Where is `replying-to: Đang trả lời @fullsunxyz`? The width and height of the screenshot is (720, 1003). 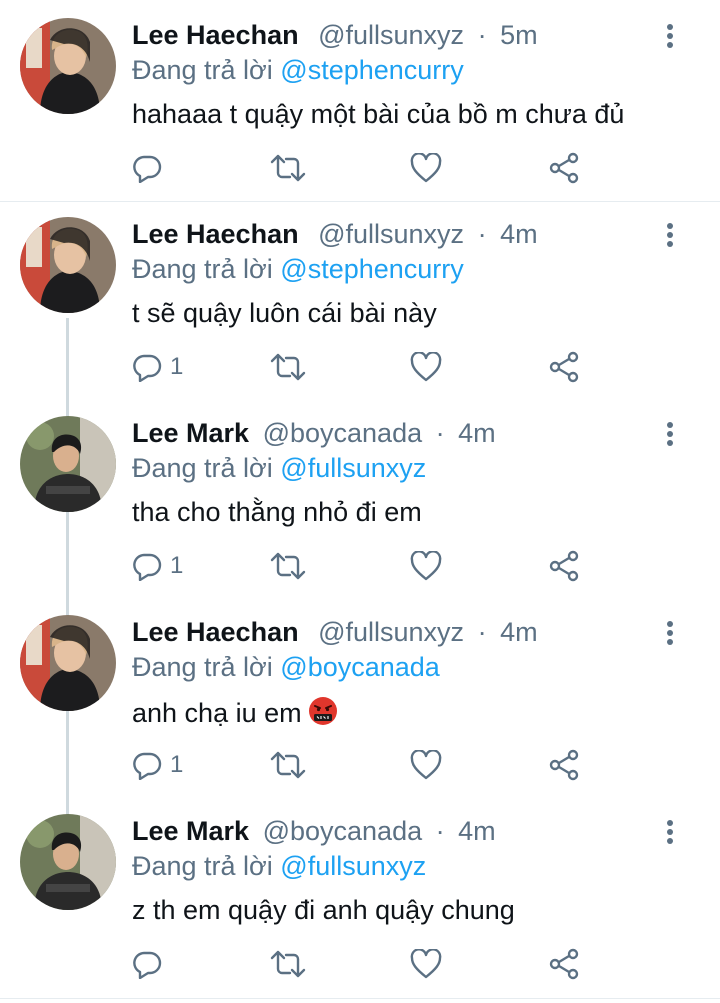 replying-to: Đang trả lời @fullsunxyz is located at coordinates (279, 866).